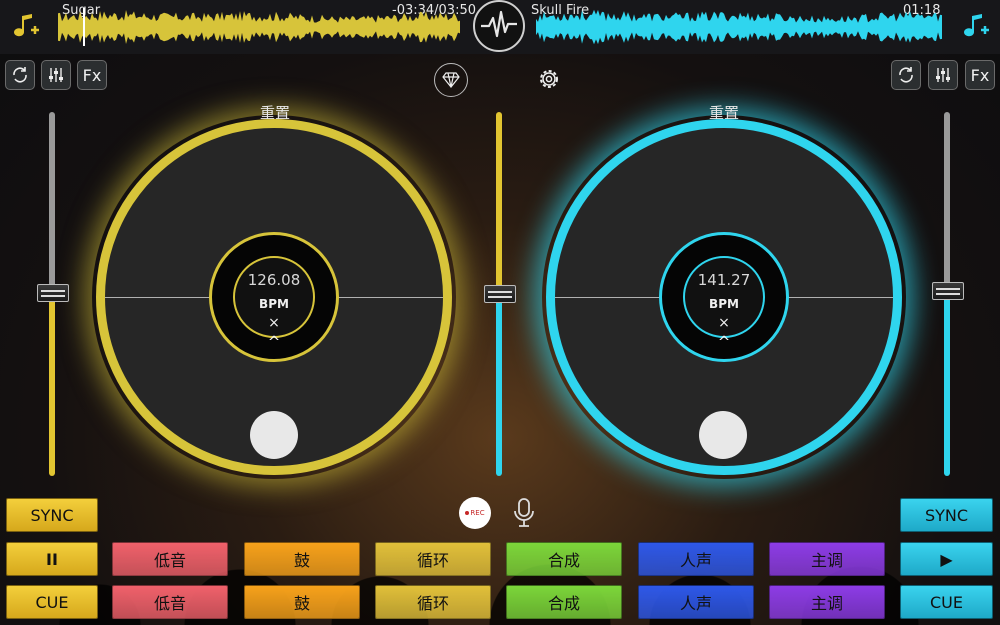 This screenshot has height=625, width=1000. What do you see at coordinates (433, 602) in the screenshot?
I see `pad-loop-row2: 循环` at bounding box center [433, 602].